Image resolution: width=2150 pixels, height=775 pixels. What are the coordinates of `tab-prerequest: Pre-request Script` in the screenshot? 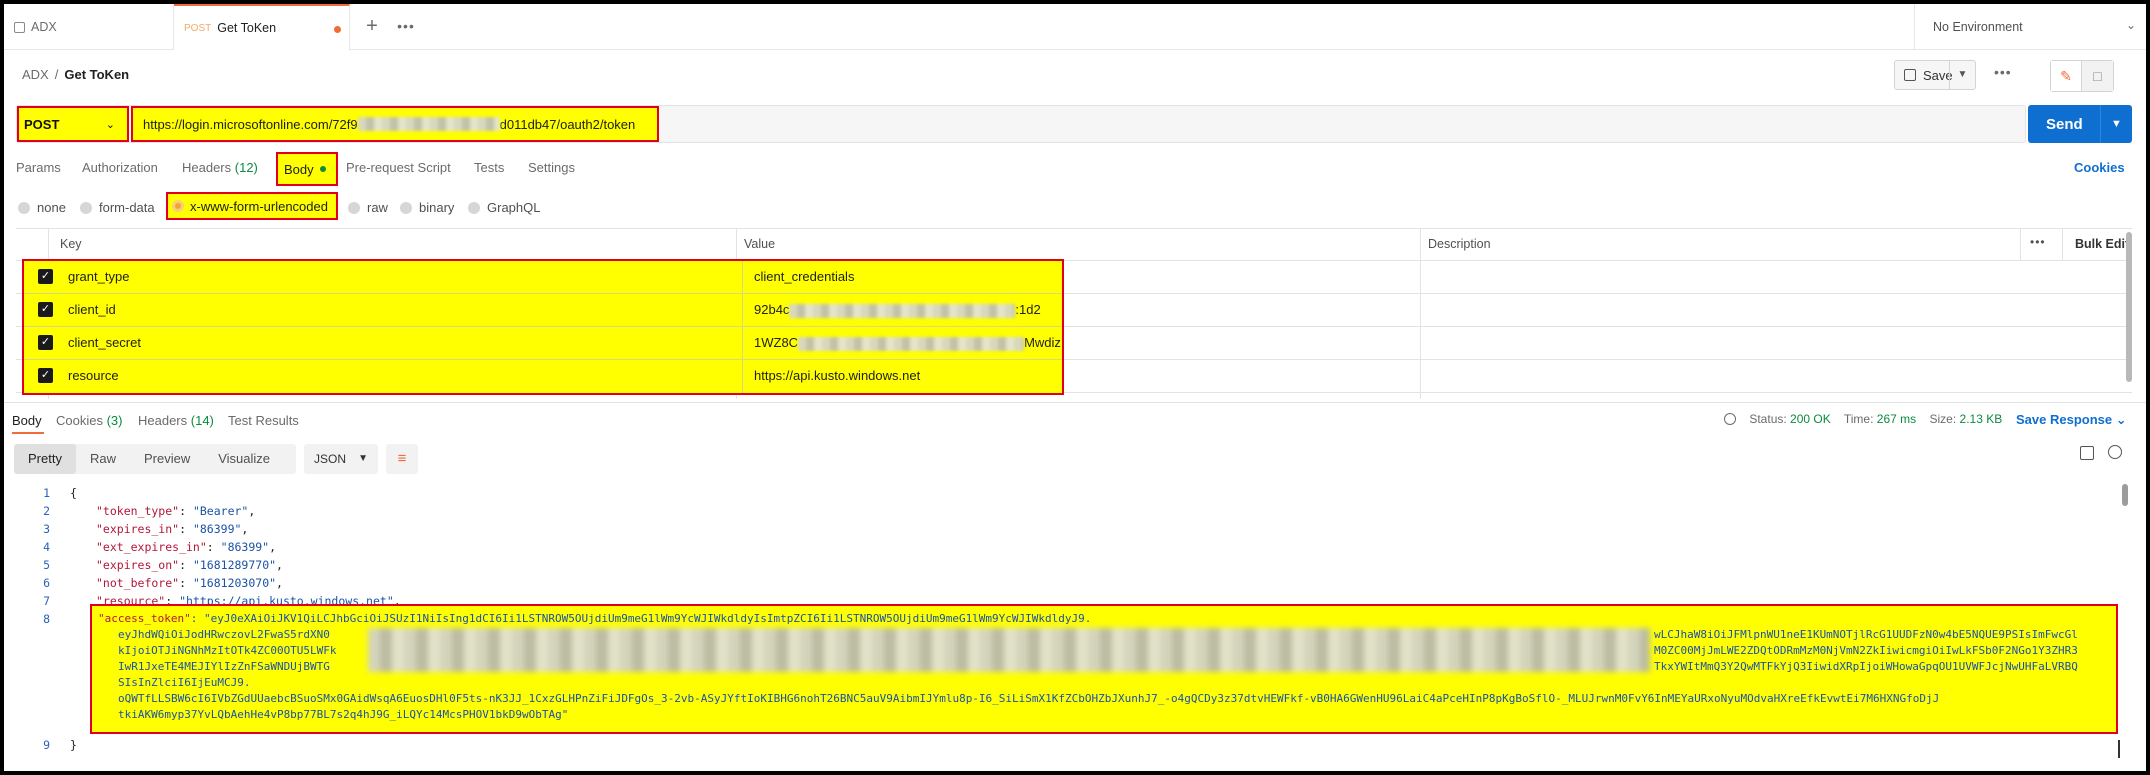 It's located at (398, 167).